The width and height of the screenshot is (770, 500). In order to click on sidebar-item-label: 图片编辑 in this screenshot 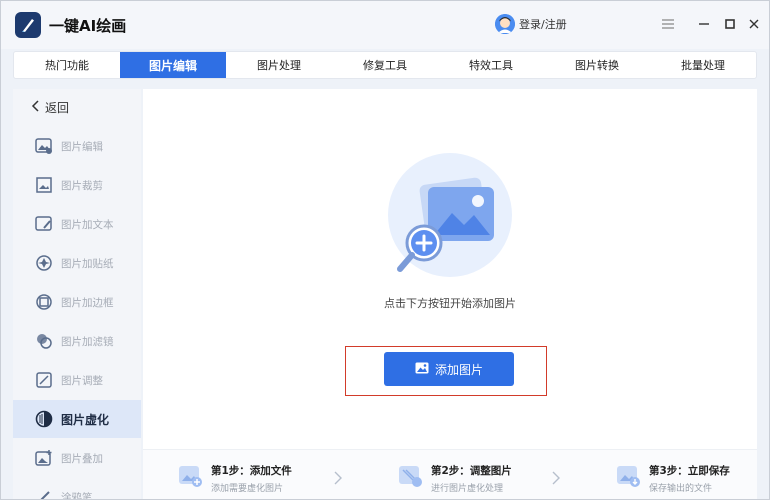, I will do `click(82, 146)`.